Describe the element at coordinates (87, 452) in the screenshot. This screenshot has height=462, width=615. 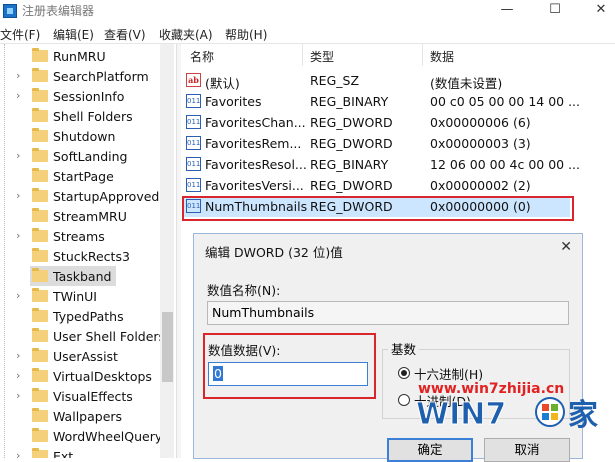
I see `tree-item: › Ext` at that location.